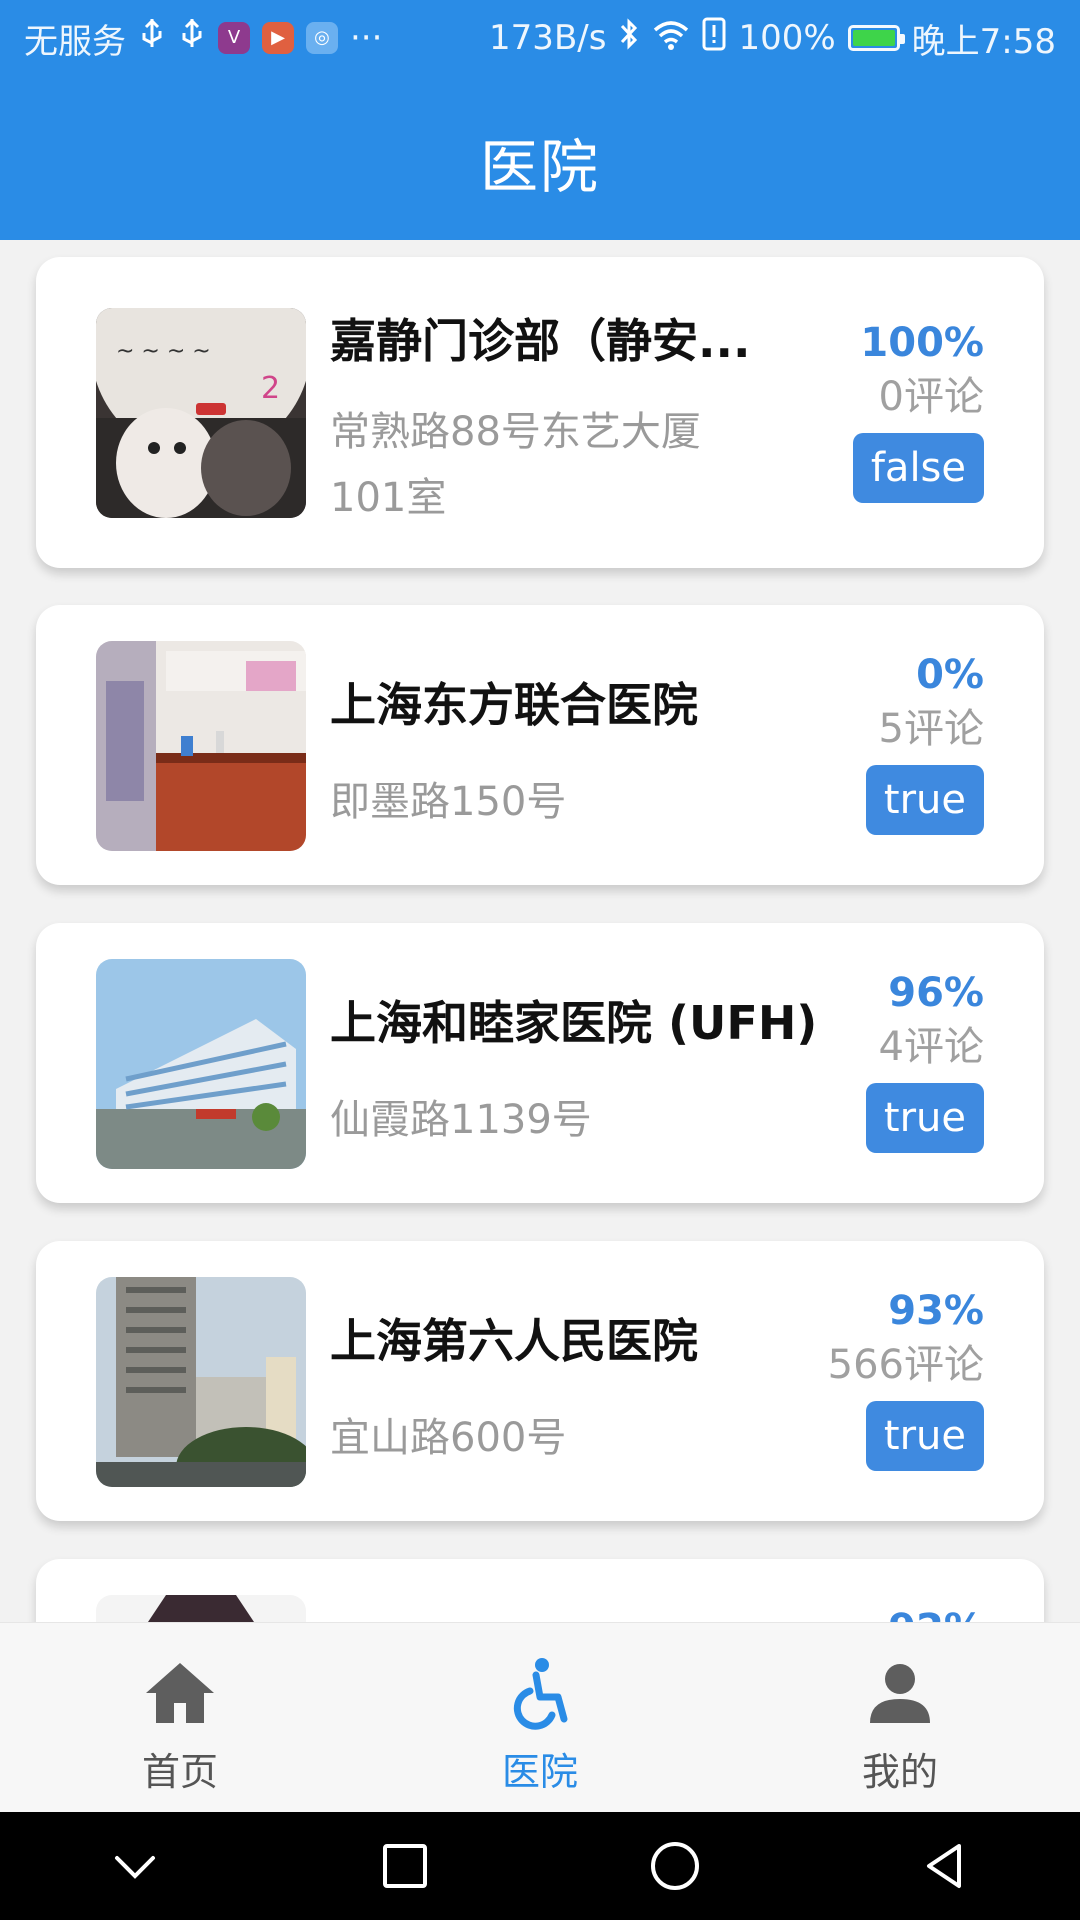  What do you see at coordinates (448, 1438) in the screenshot?
I see `hospital-address: 宜山路600号` at bounding box center [448, 1438].